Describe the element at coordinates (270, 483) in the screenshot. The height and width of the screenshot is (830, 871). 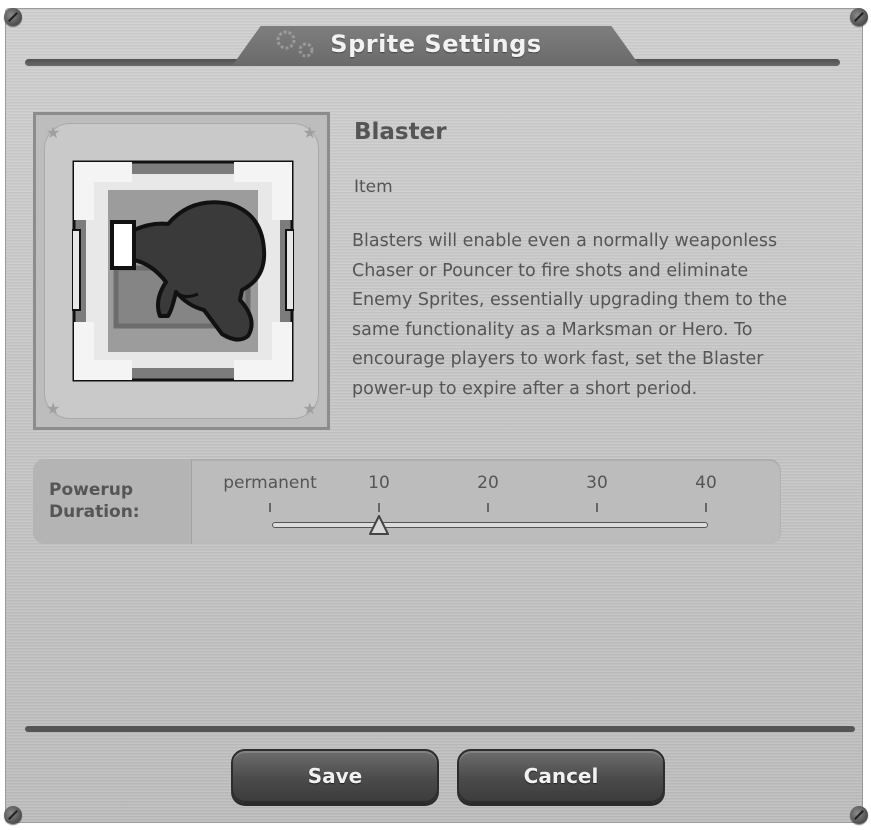
I see `tick-label-permanent: permanent` at that location.